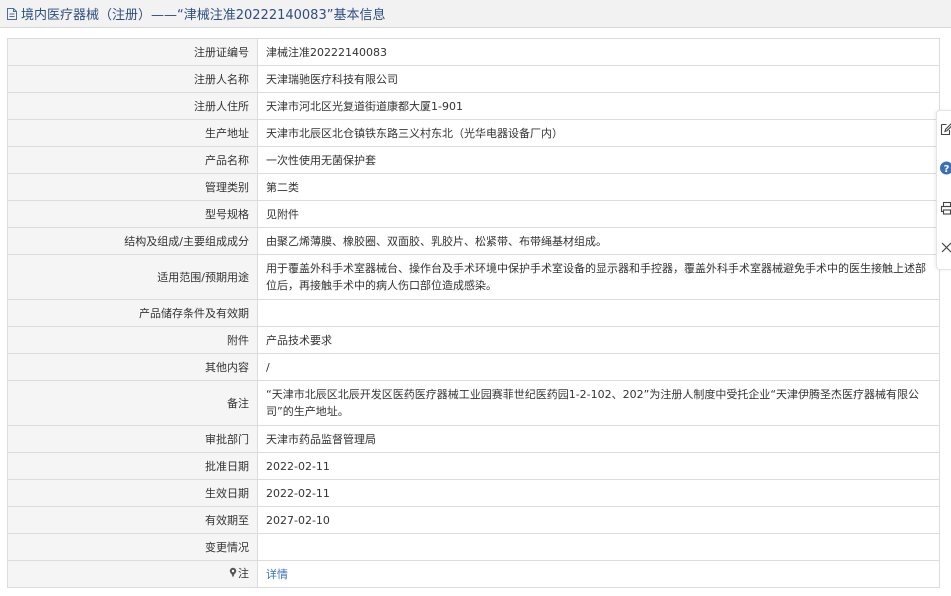 The image size is (951, 596). Describe the element at coordinates (277, 574) in the screenshot. I see `details-link: 详情` at that location.